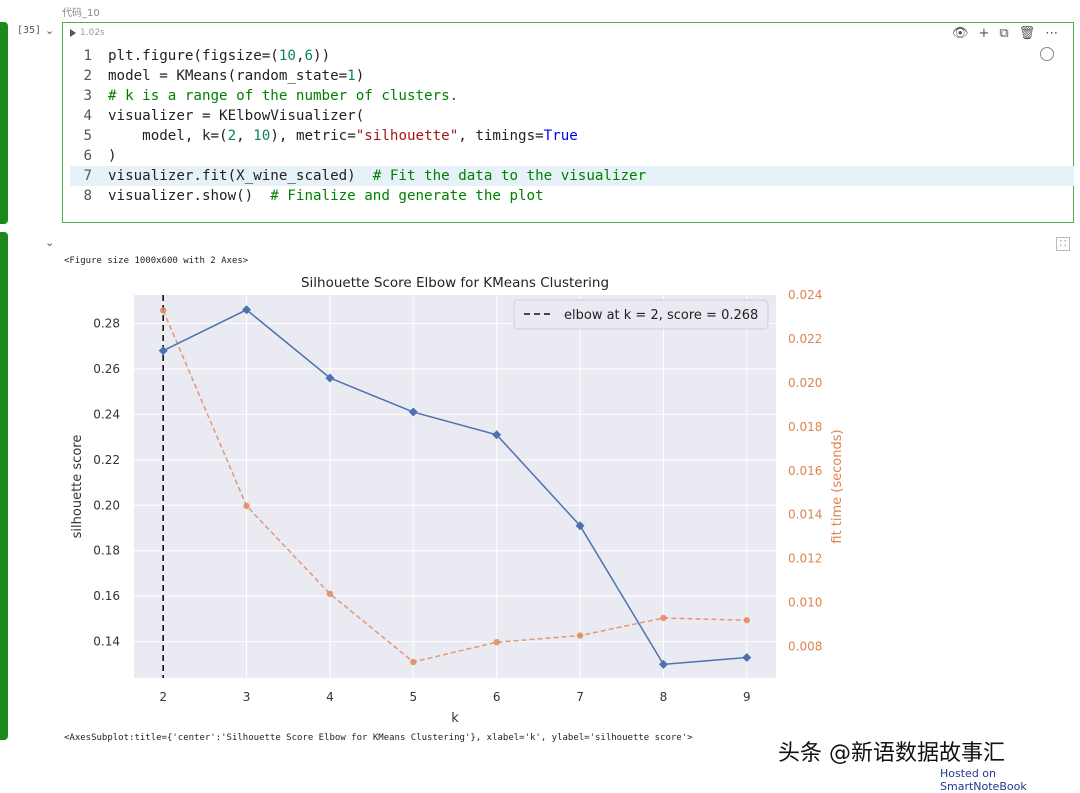 This screenshot has height=793, width=1080. What do you see at coordinates (580, 697) in the screenshot?
I see `x-tick-label: 7` at bounding box center [580, 697].